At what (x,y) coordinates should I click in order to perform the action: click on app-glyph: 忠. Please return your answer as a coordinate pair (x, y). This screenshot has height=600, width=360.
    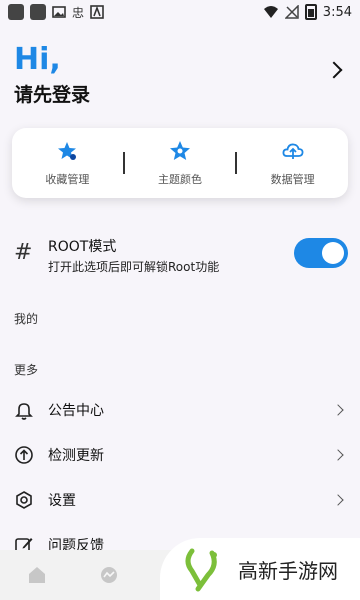
    Looking at the image, I should click on (78, 12).